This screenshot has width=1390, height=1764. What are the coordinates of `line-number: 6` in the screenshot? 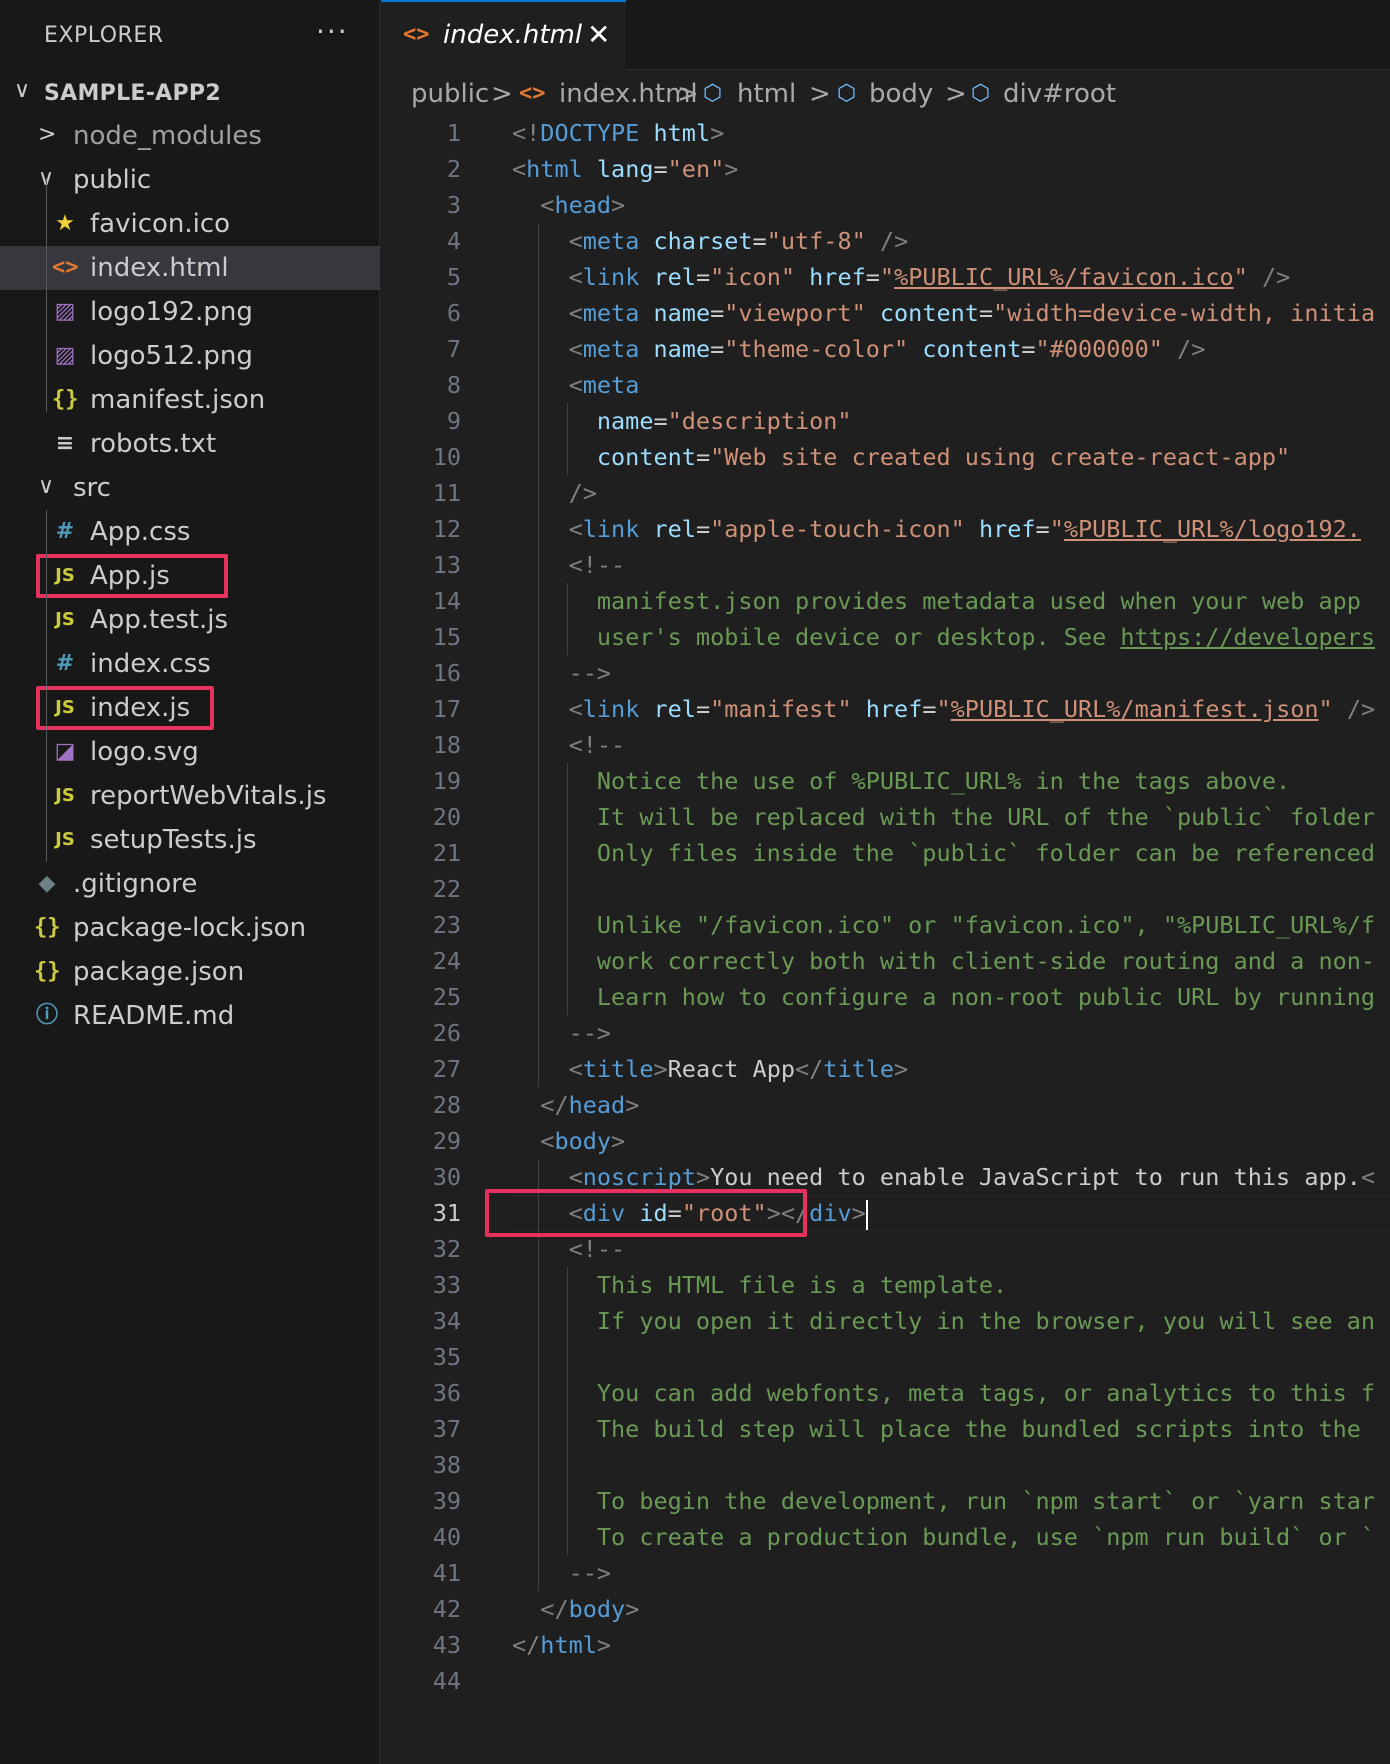 It's located at (453, 313).